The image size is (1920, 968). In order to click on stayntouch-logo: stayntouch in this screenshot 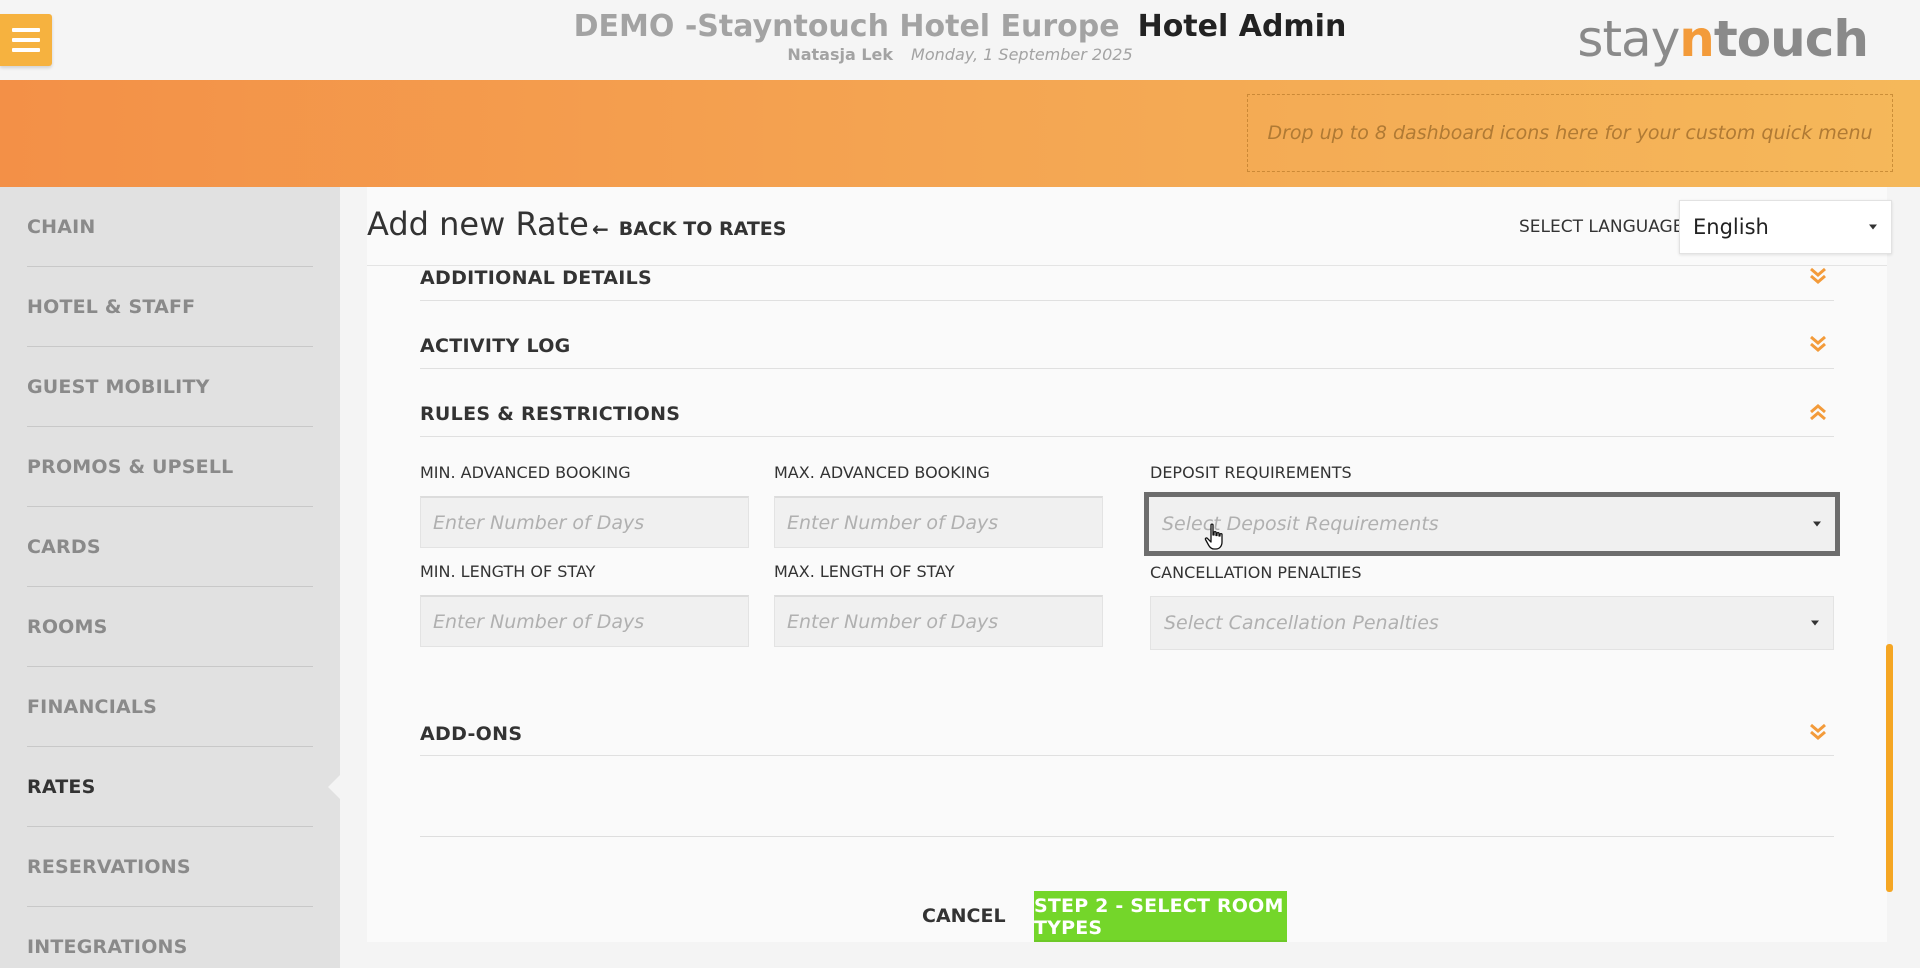, I will do `click(1723, 39)`.